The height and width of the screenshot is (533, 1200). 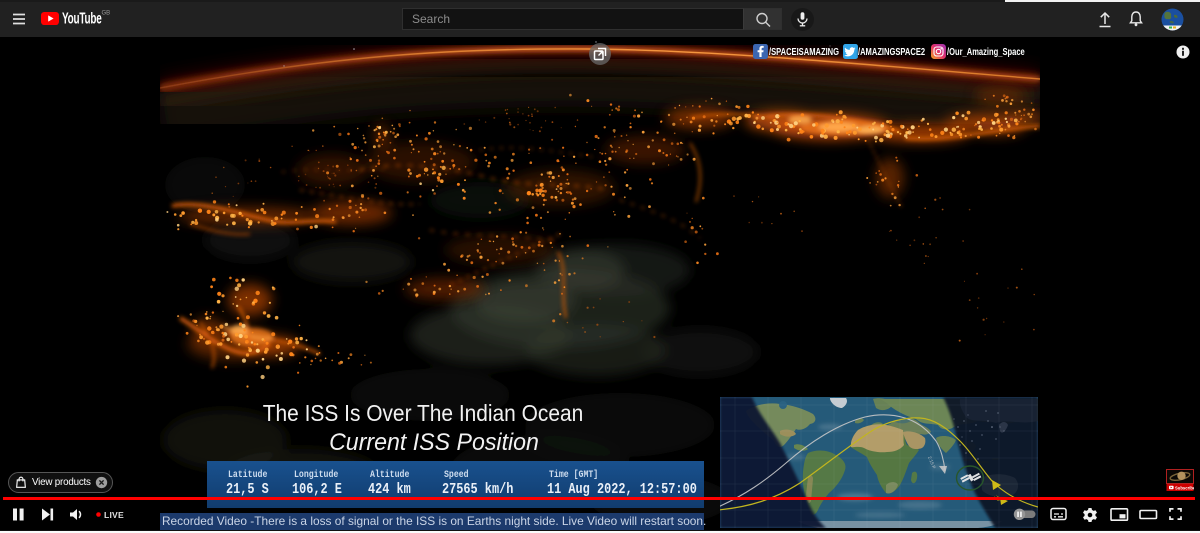 I want to click on svg-text: YouTube, so click(x=82, y=18).